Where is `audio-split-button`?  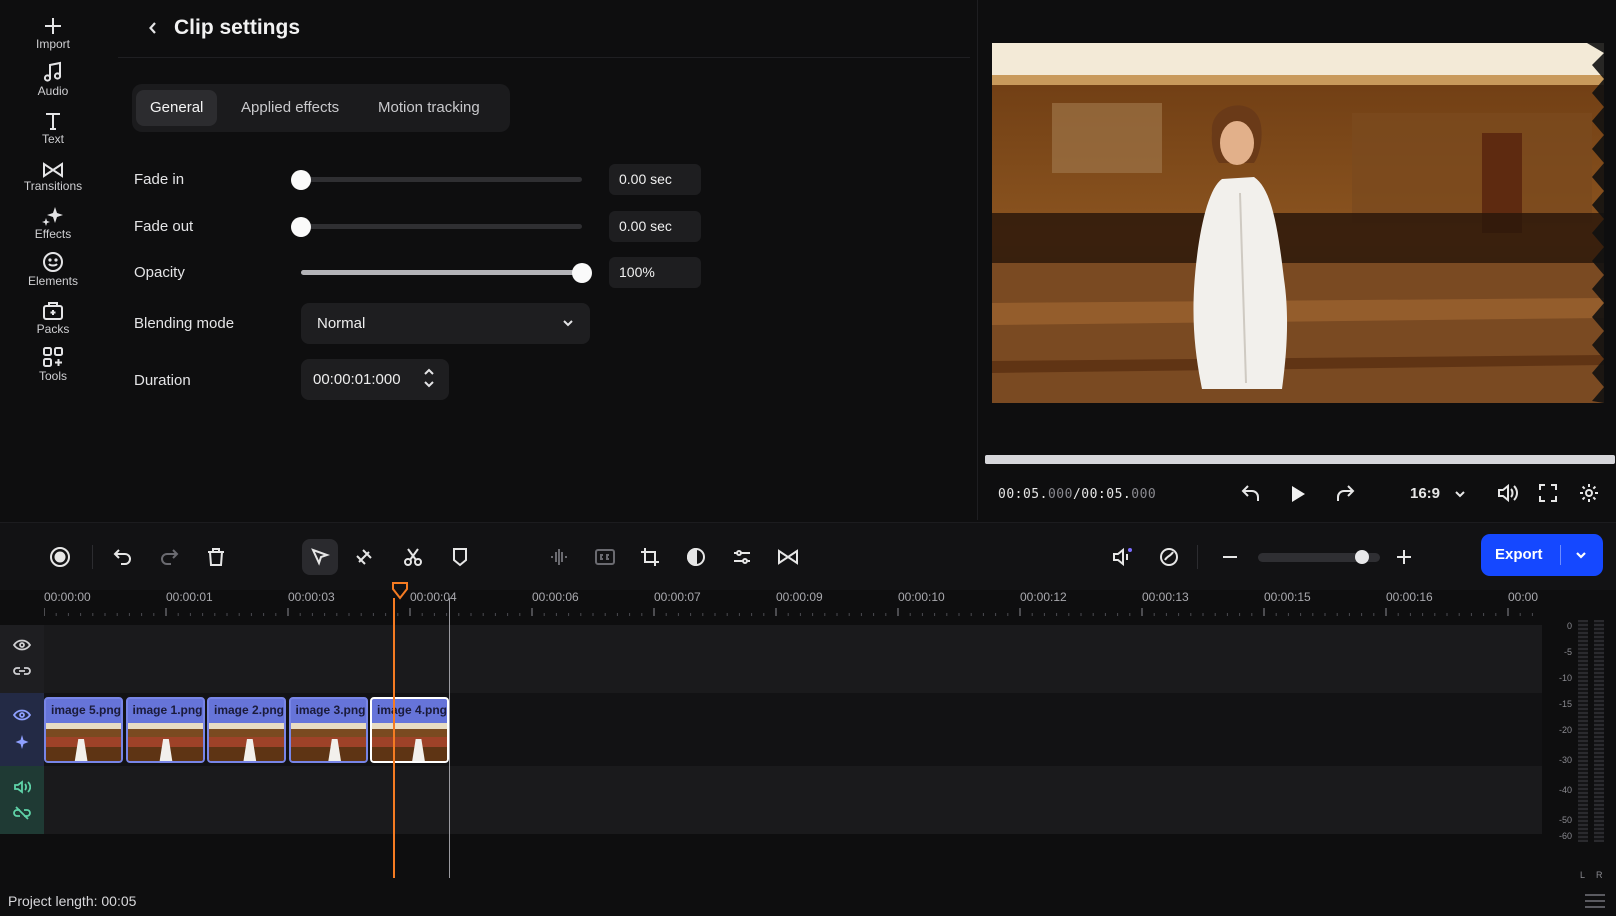
audio-split-button is located at coordinates (559, 557).